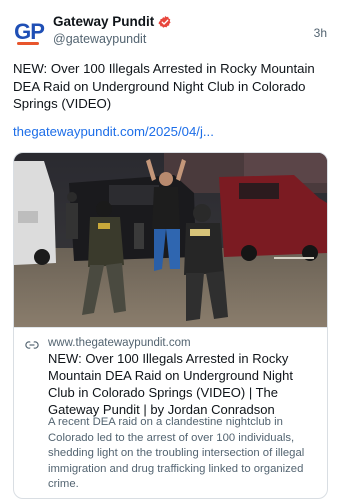 This screenshot has height=500, width=340. What do you see at coordinates (171, 30) in the screenshot?
I see `post-header: GP Gateway Pundit @gatewaypundit 3h` at bounding box center [171, 30].